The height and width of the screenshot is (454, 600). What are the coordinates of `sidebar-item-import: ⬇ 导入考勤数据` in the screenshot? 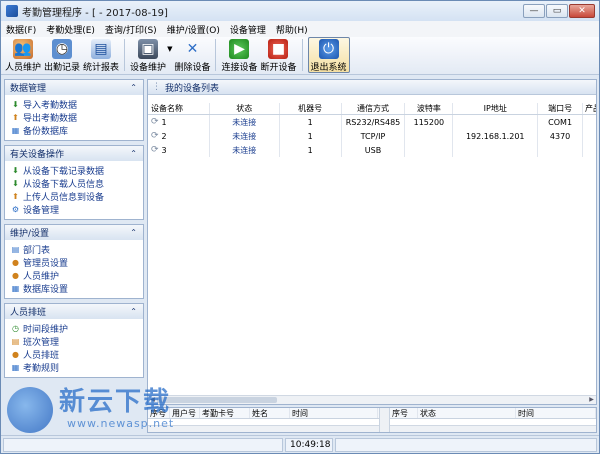 It's located at (75, 104).